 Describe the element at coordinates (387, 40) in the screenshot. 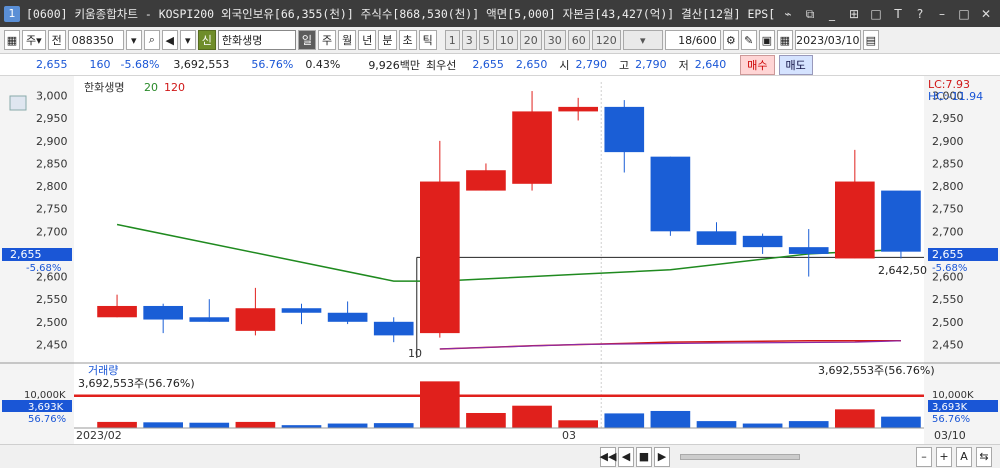

I see `period-button-minute: 분` at that location.